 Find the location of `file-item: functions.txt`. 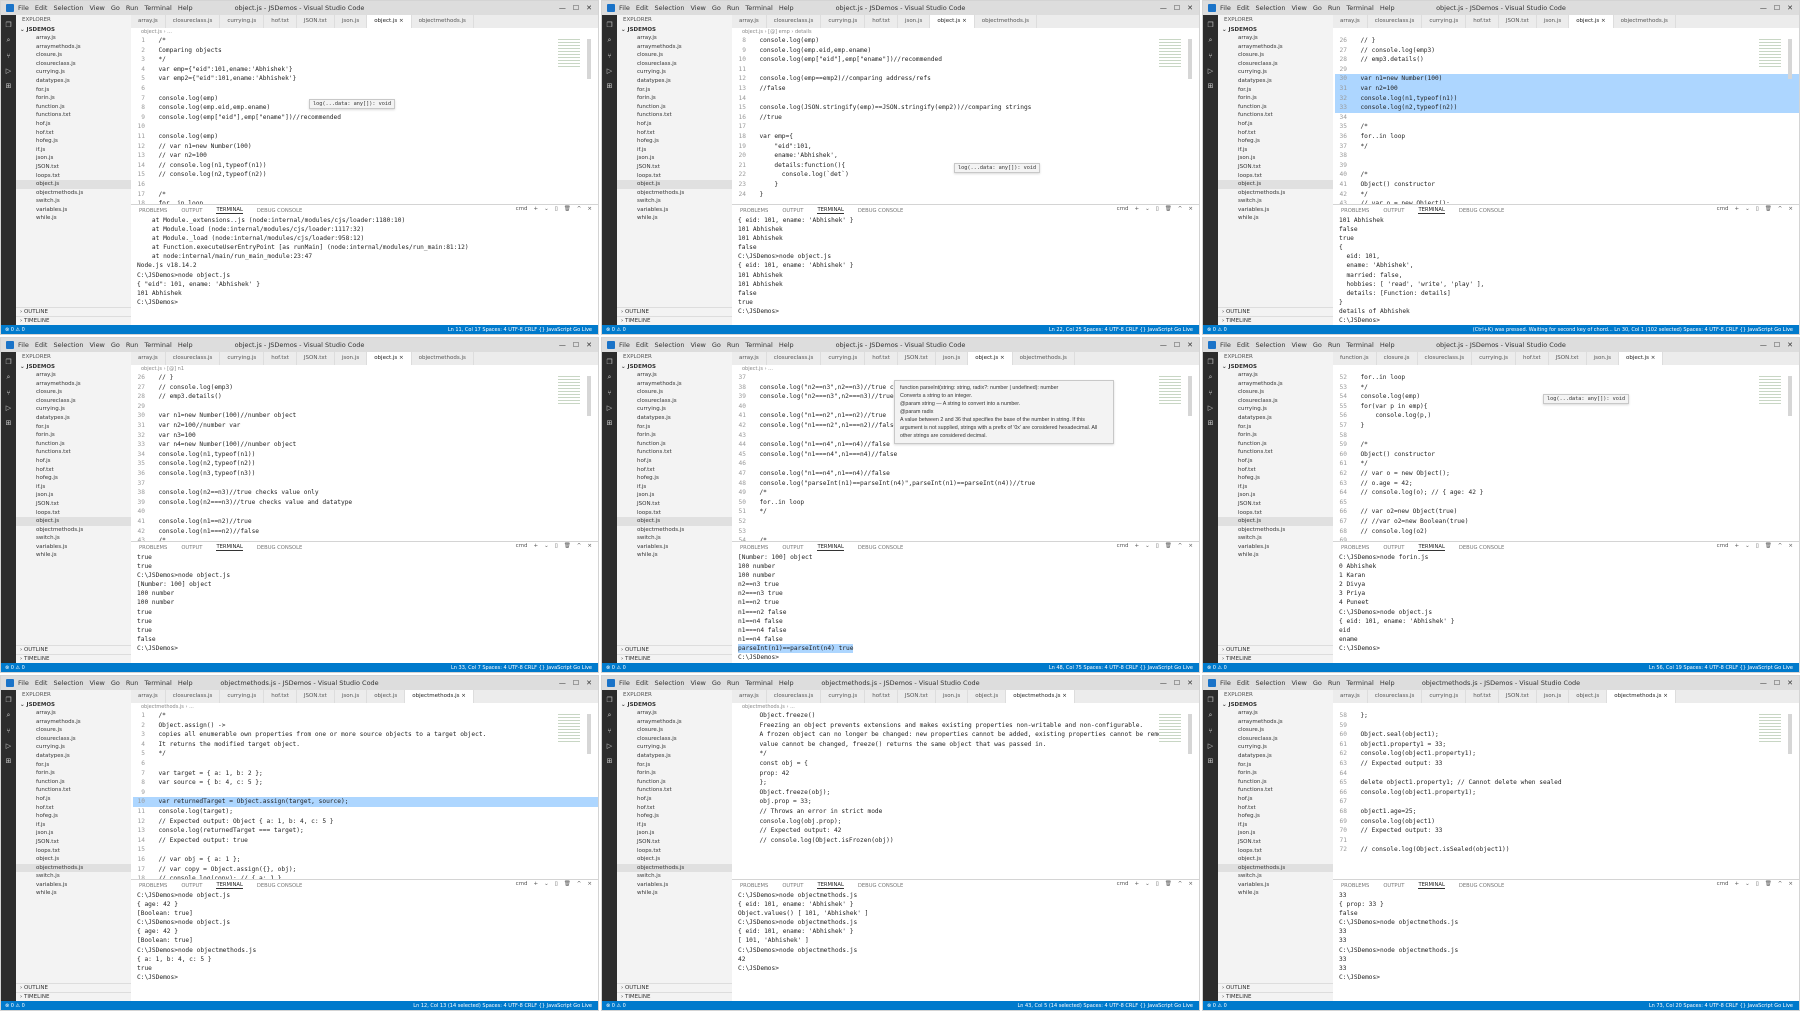

file-item: functions.txt is located at coordinates (674, 790).